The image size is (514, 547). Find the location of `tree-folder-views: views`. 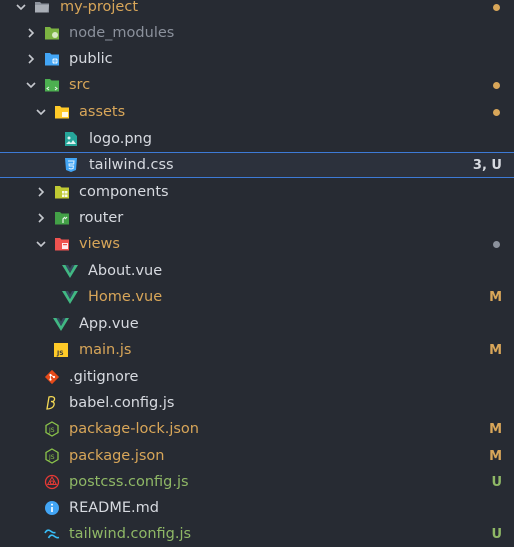

tree-folder-views: views is located at coordinates (257, 244).